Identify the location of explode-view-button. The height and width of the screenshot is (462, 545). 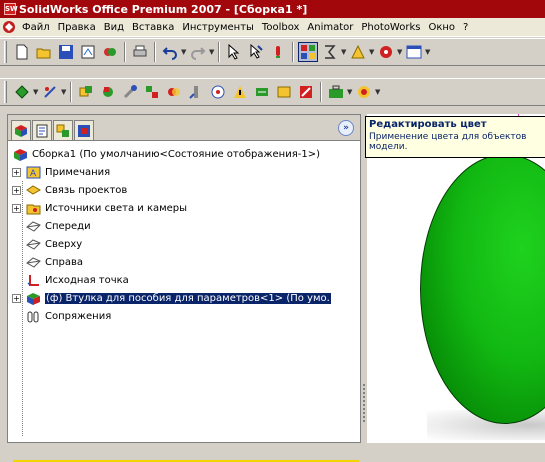
(152, 92).